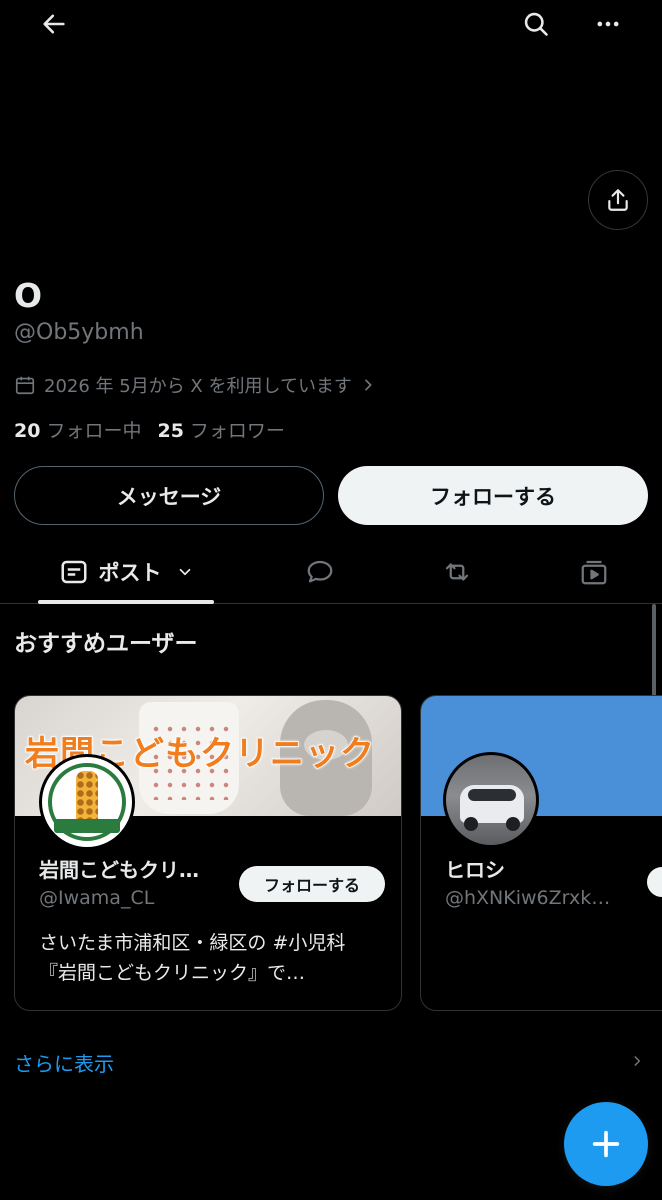 This screenshot has height=1200, width=662. Describe the element at coordinates (149, 429) in the screenshot. I see `follow-stats: 20 フォロー中 25 フォロワー` at that location.